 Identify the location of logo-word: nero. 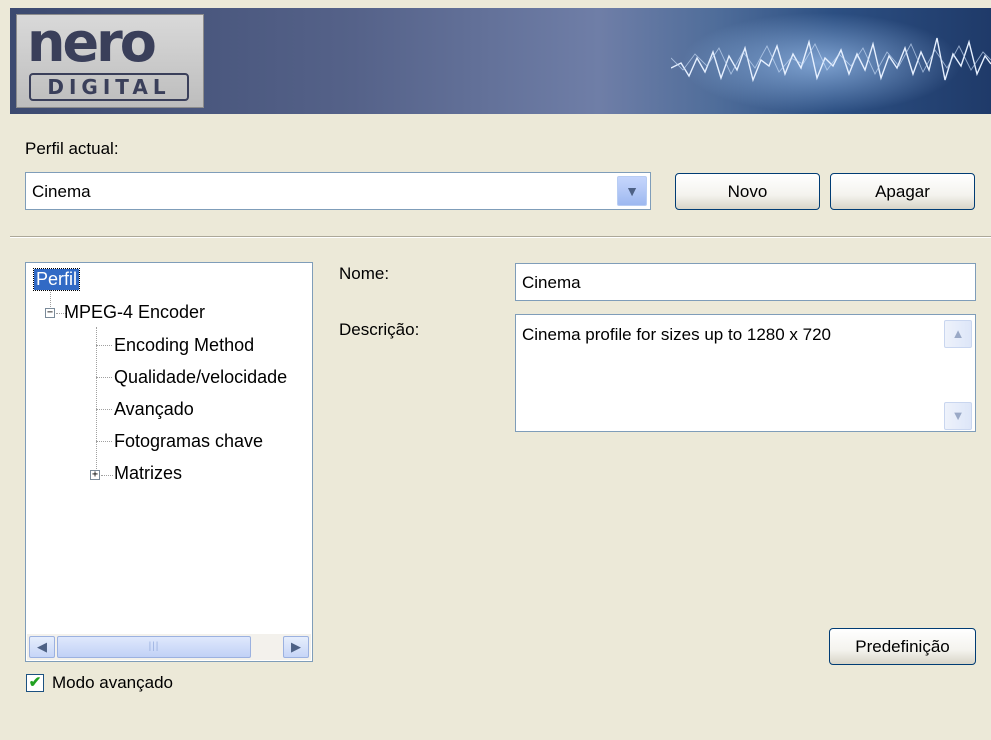
(92, 42).